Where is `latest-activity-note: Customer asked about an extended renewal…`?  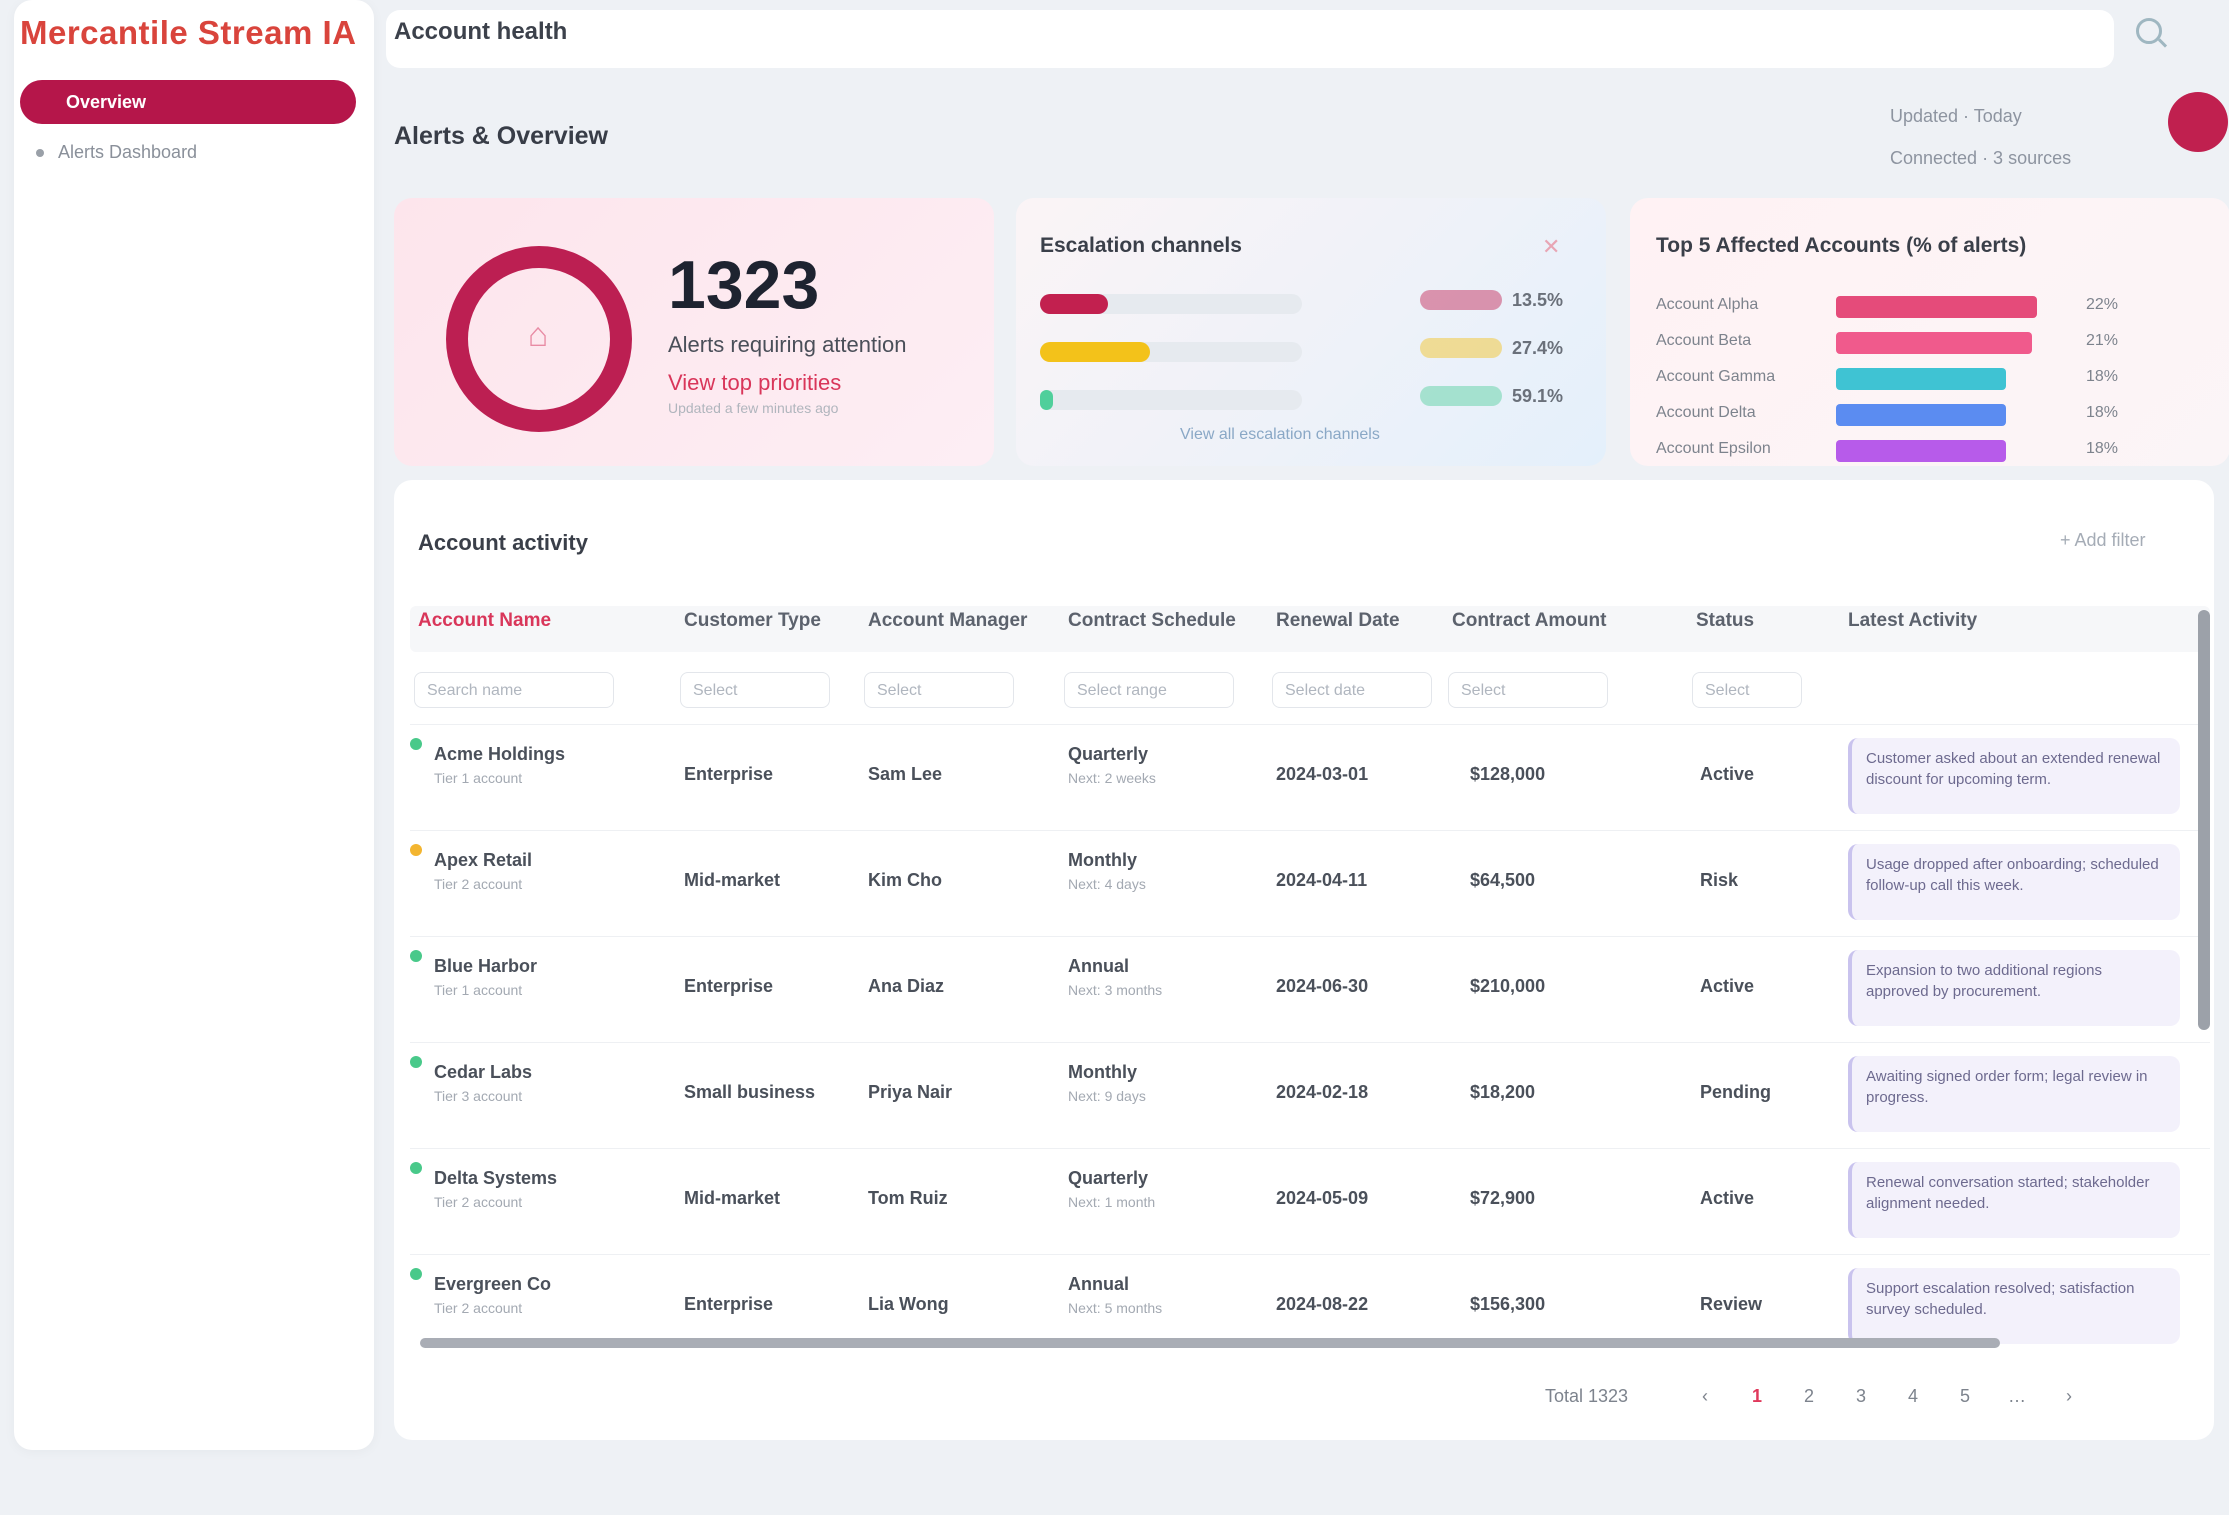 latest-activity-note: Customer asked about an extended renewal… is located at coordinates (2014, 776).